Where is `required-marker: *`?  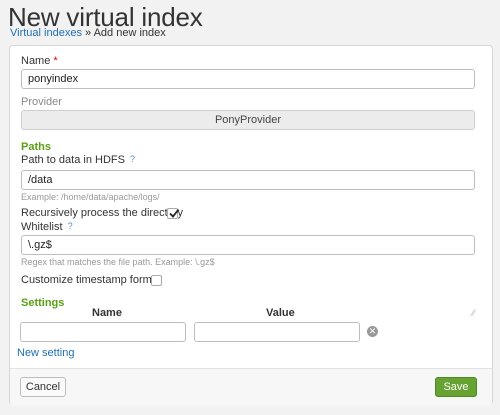
required-marker: * is located at coordinates (55, 61).